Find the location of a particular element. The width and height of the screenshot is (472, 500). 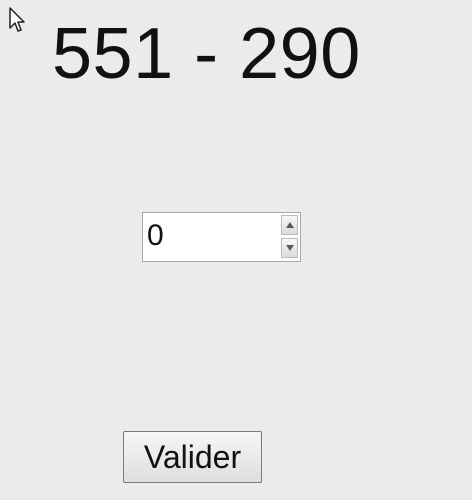

decrement-button is located at coordinates (289, 248).